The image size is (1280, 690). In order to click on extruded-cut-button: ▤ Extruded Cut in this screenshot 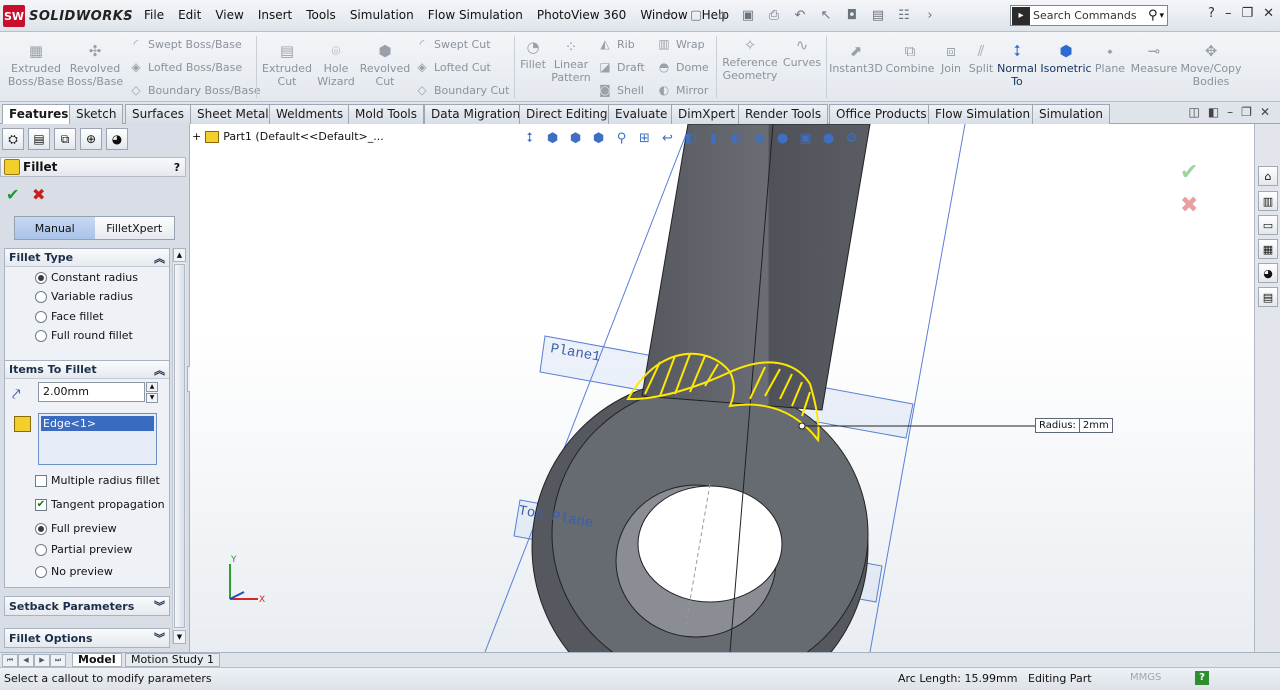, I will do `click(287, 65)`.